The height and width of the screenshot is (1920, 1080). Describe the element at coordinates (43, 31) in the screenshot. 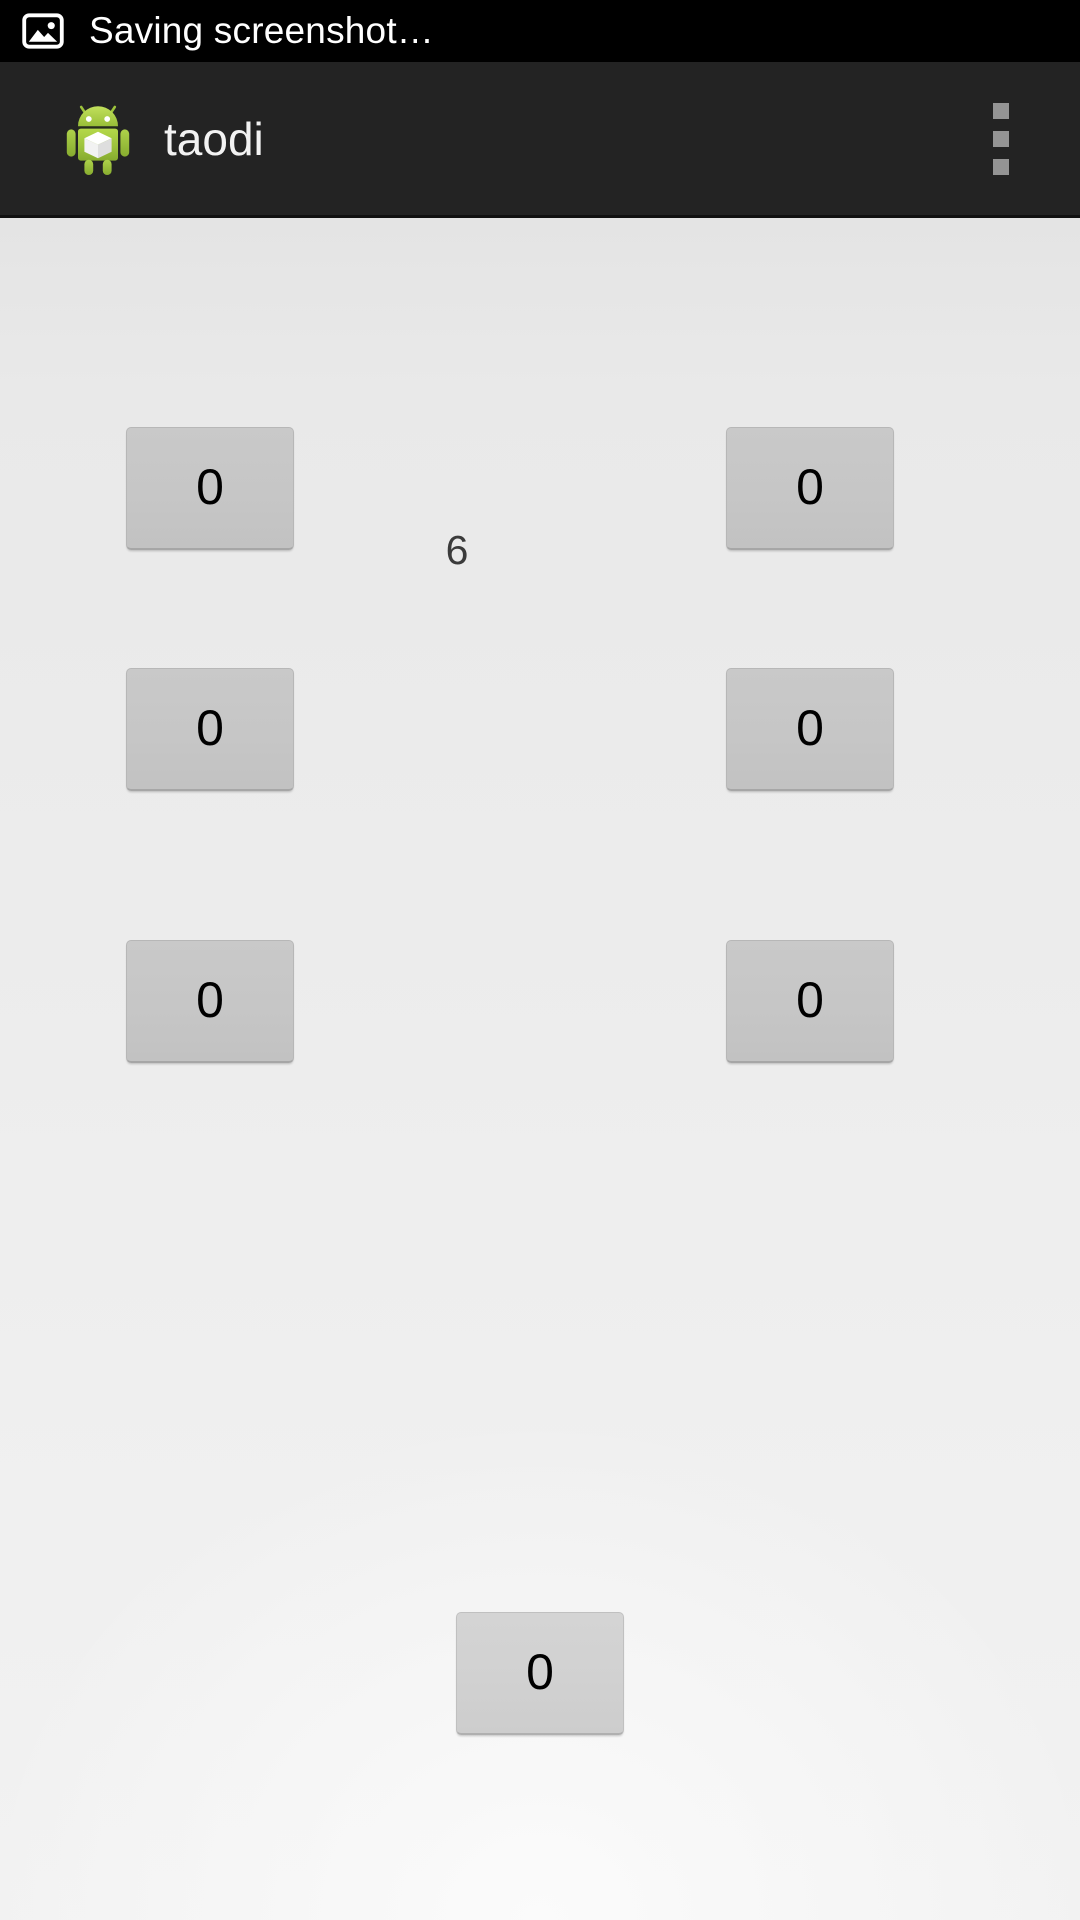

I see `image-icon` at that location.